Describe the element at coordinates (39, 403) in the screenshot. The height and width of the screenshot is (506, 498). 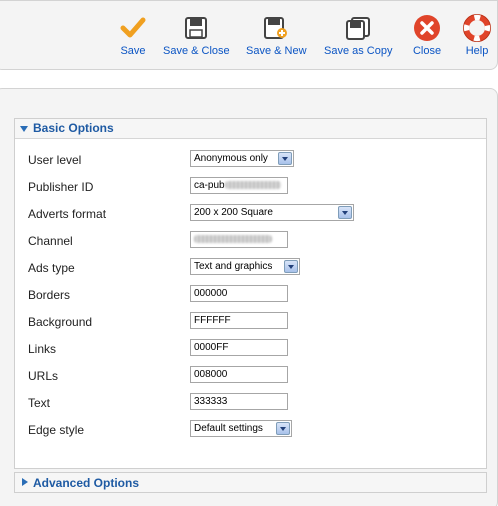
I see `text-label: Text` at that location.